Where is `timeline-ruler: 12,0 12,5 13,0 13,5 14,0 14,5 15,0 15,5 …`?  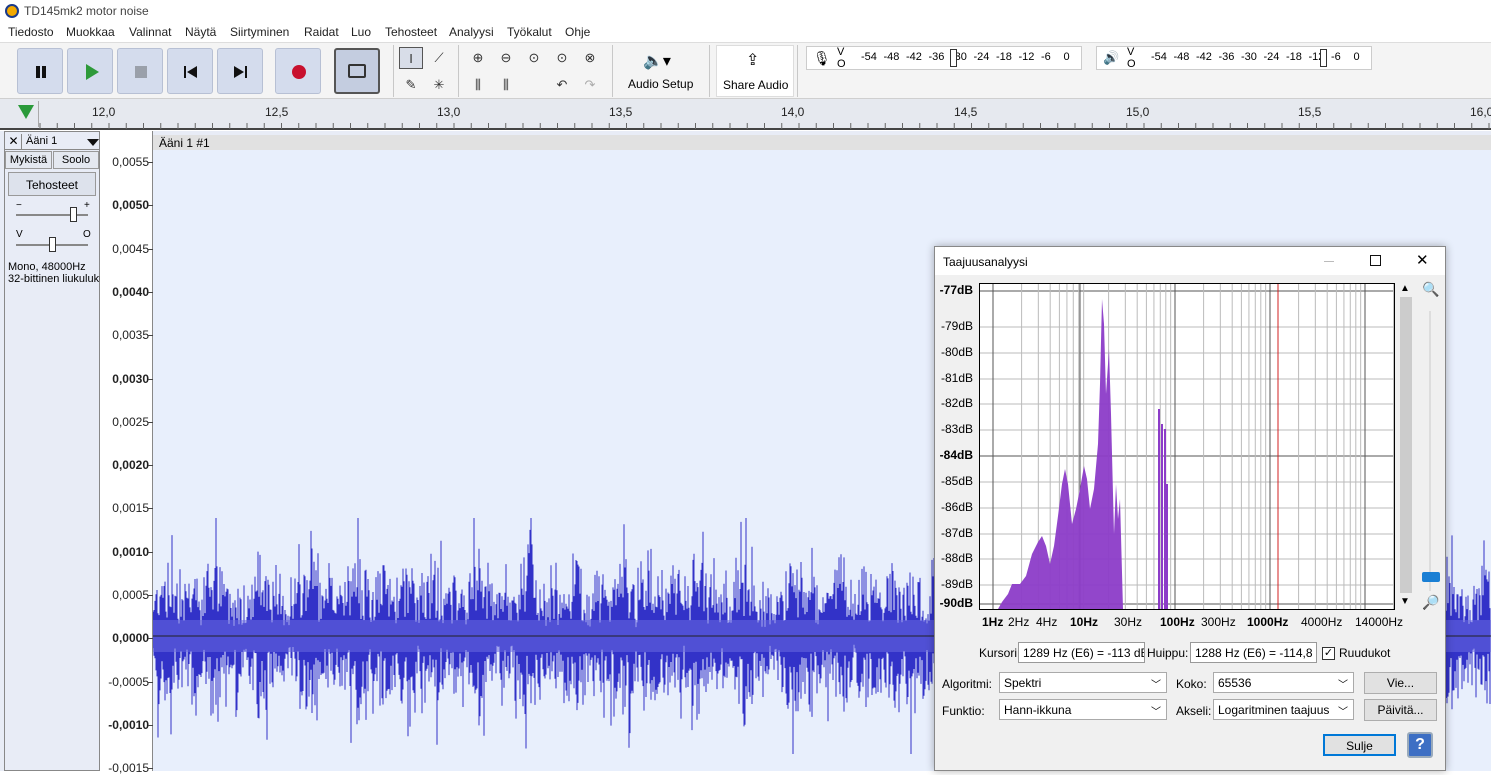 timeline-ruler: 12,0 12,5 13,0 13,5 14,0 14,5 15,0 15,5 … is located at coordinates (745, 114).